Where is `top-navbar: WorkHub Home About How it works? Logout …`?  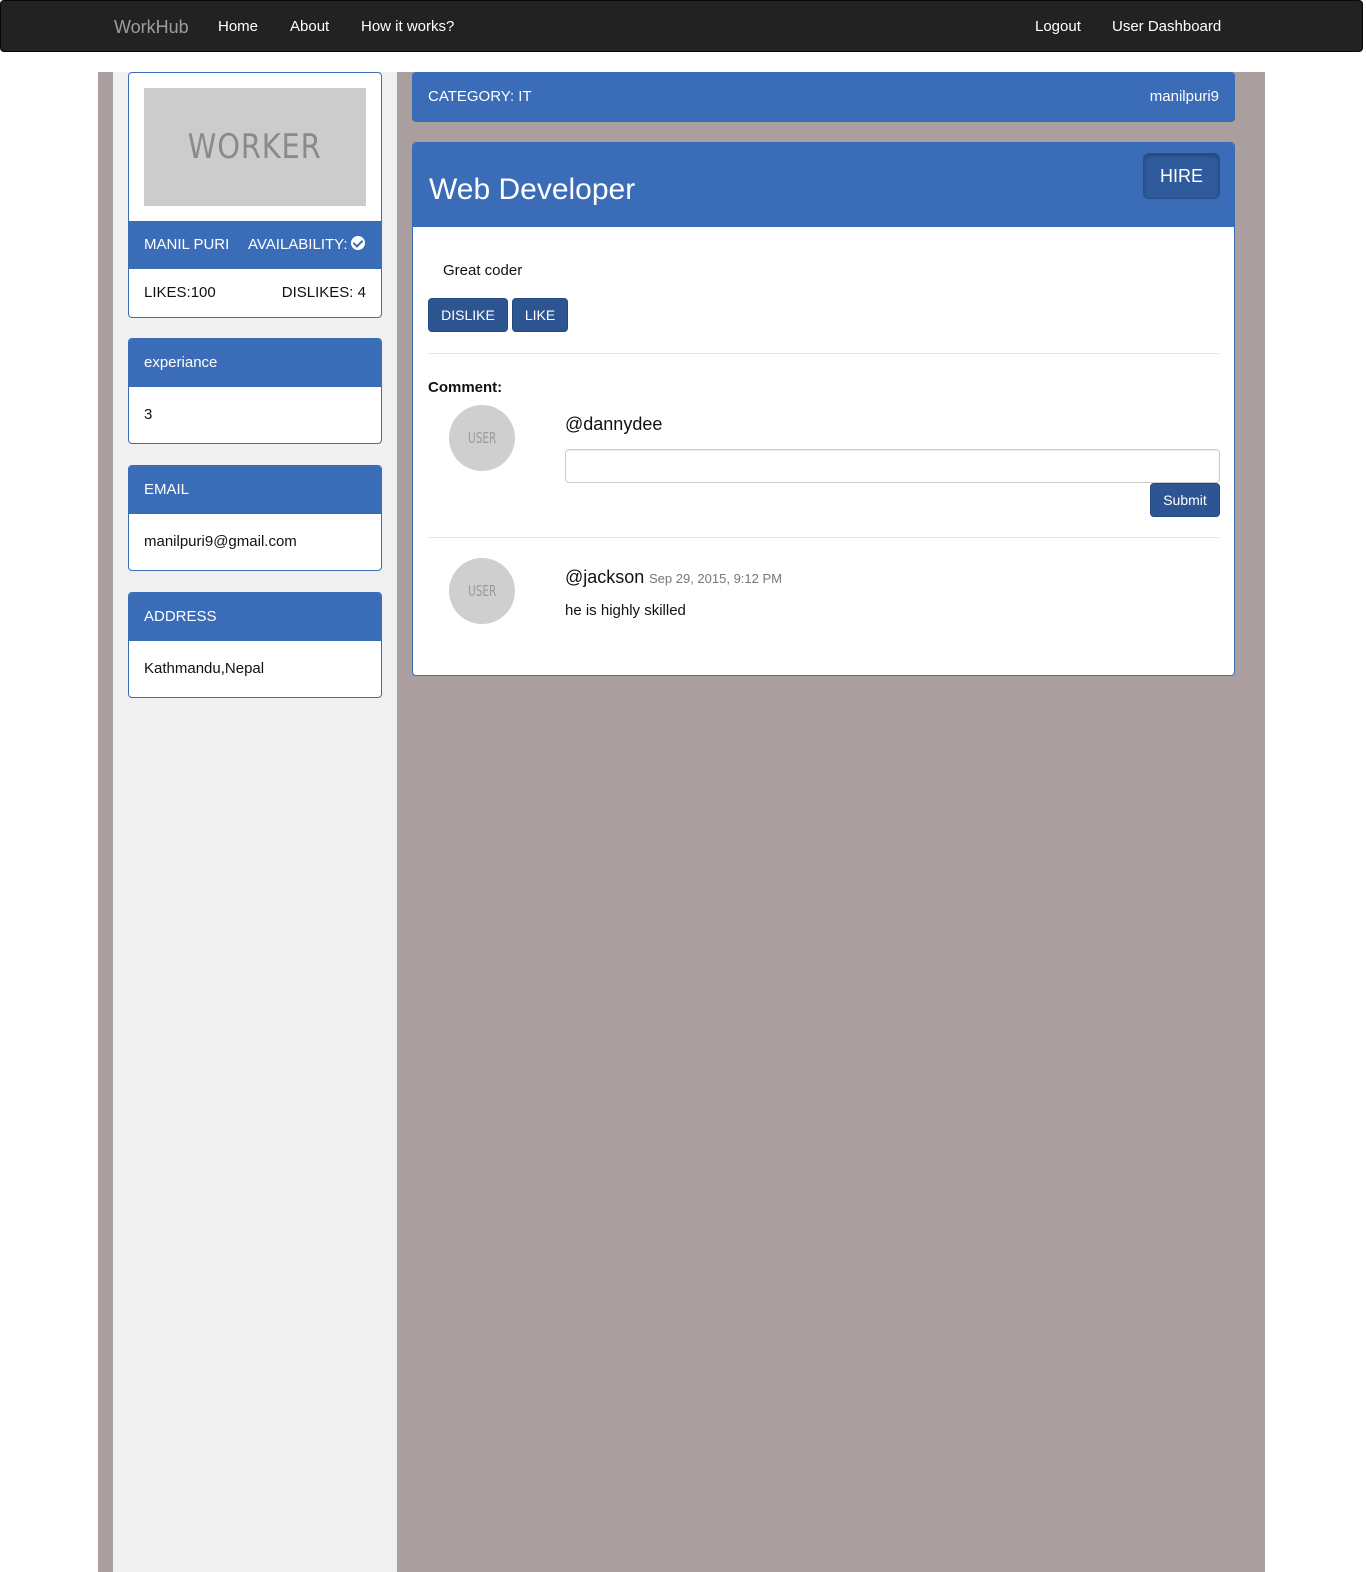
top-navbar: WorkHub Home About How it works? Logout … is located at coordinates (681, 26).